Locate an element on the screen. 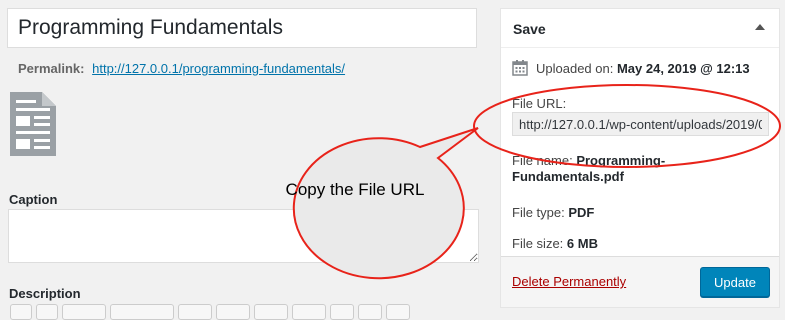  file-name-label: File name: is located at coordinates (542, 160).